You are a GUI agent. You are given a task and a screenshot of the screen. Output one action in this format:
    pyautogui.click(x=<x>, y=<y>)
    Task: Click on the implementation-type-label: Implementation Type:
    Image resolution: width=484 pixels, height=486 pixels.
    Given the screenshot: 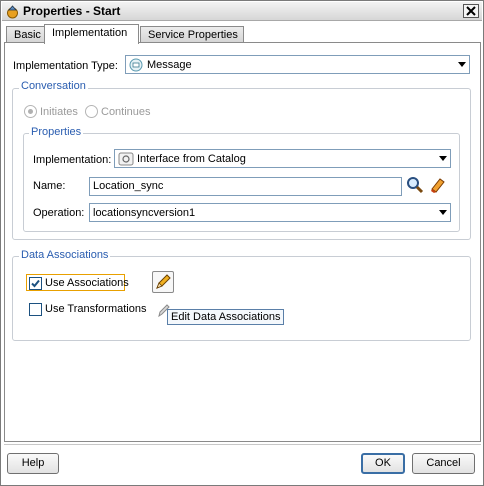 What is the action you would take?
    pyautogui.click(x=65, y=66)
    